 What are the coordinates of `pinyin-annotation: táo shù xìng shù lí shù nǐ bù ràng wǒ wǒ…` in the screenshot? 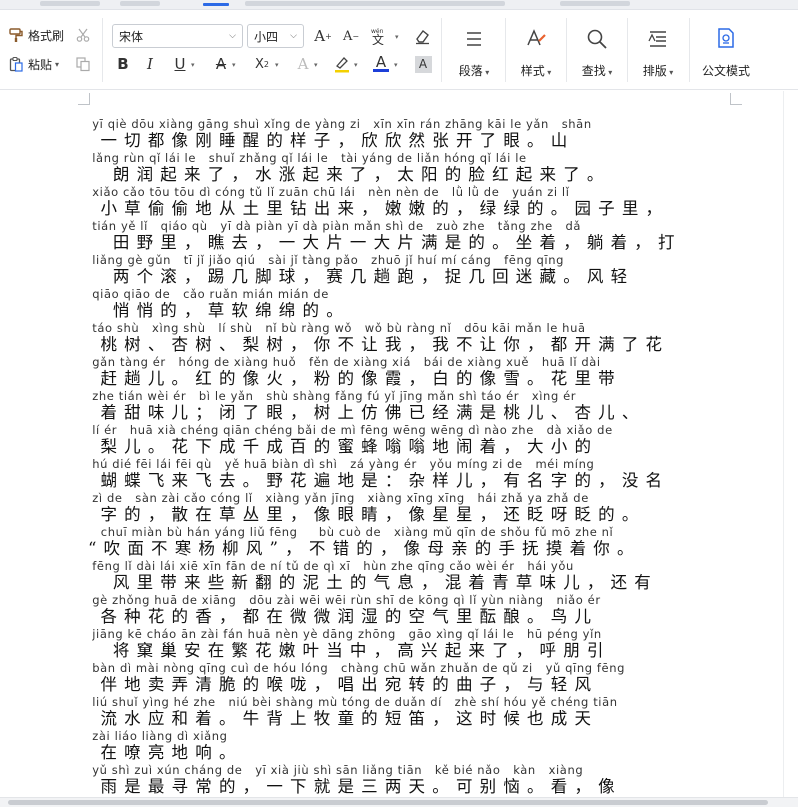 It's located at (337, 328).